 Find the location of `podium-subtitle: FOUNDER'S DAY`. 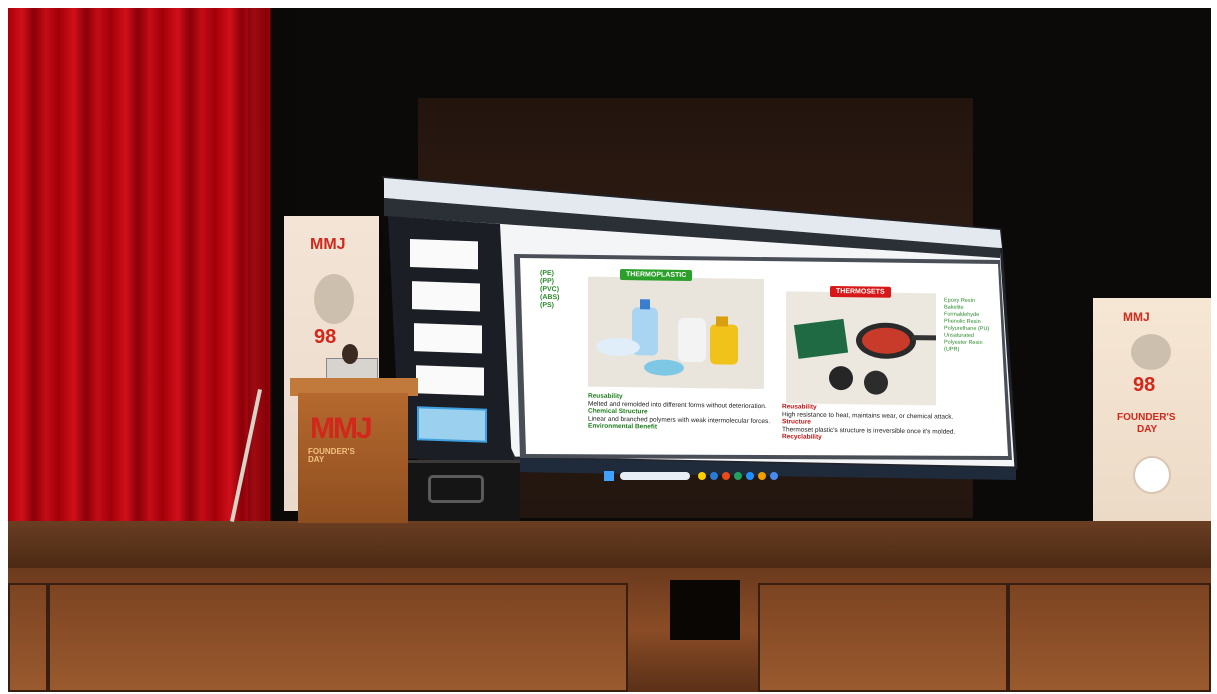

podium-subtitle: FOUNDER'S DAY is located at coordinates (331, 456).